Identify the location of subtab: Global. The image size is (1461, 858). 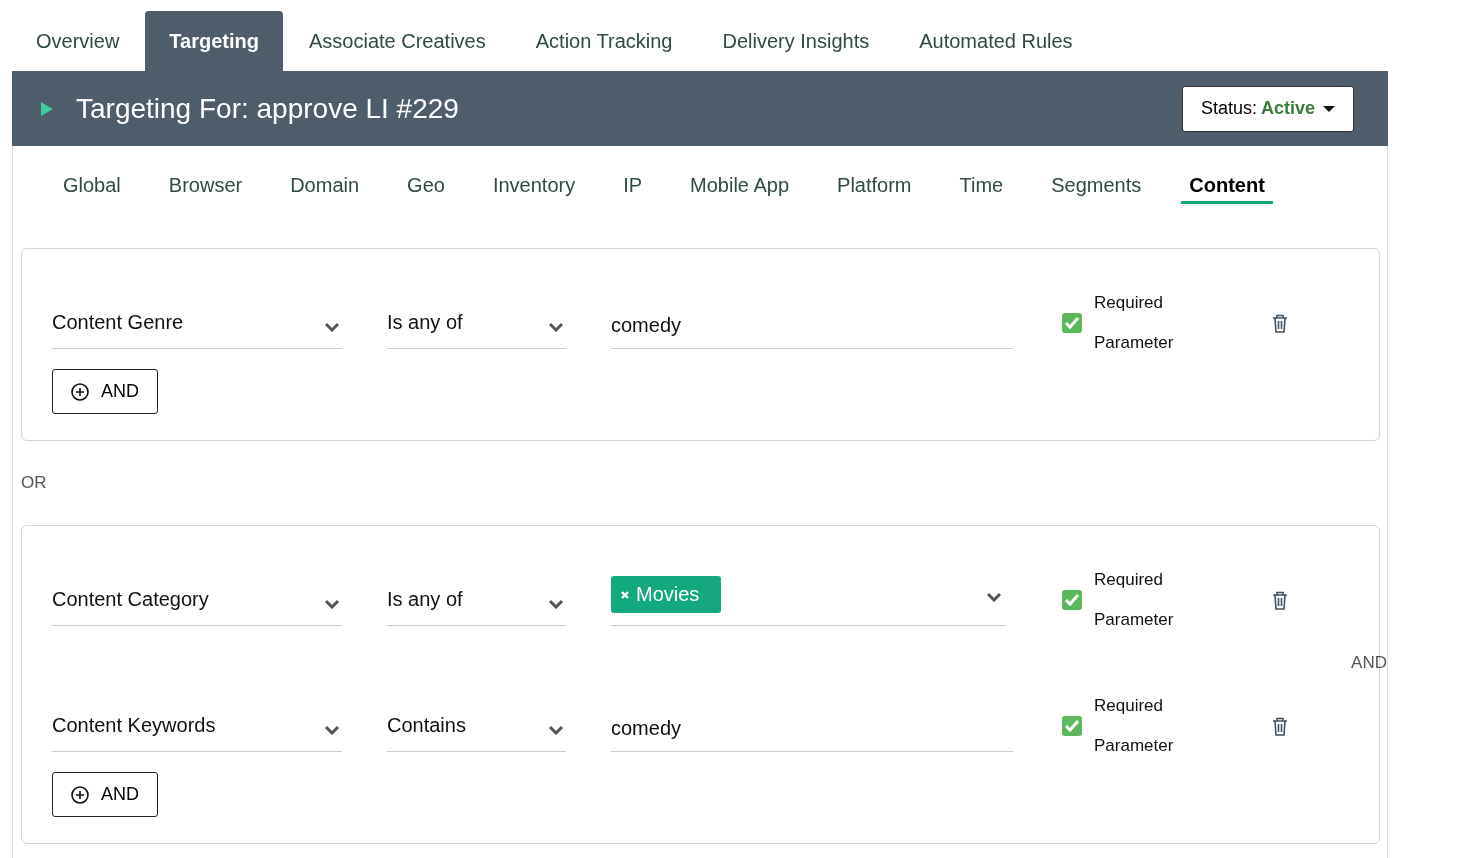
(92, 188).